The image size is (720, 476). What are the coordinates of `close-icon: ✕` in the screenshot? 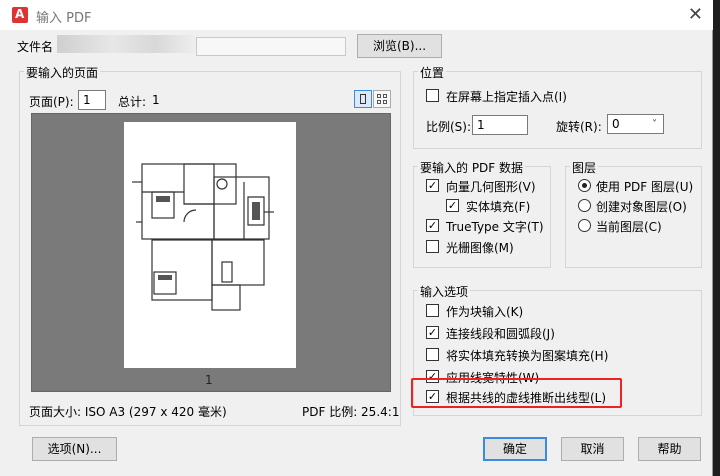 It's located at (695, 14).